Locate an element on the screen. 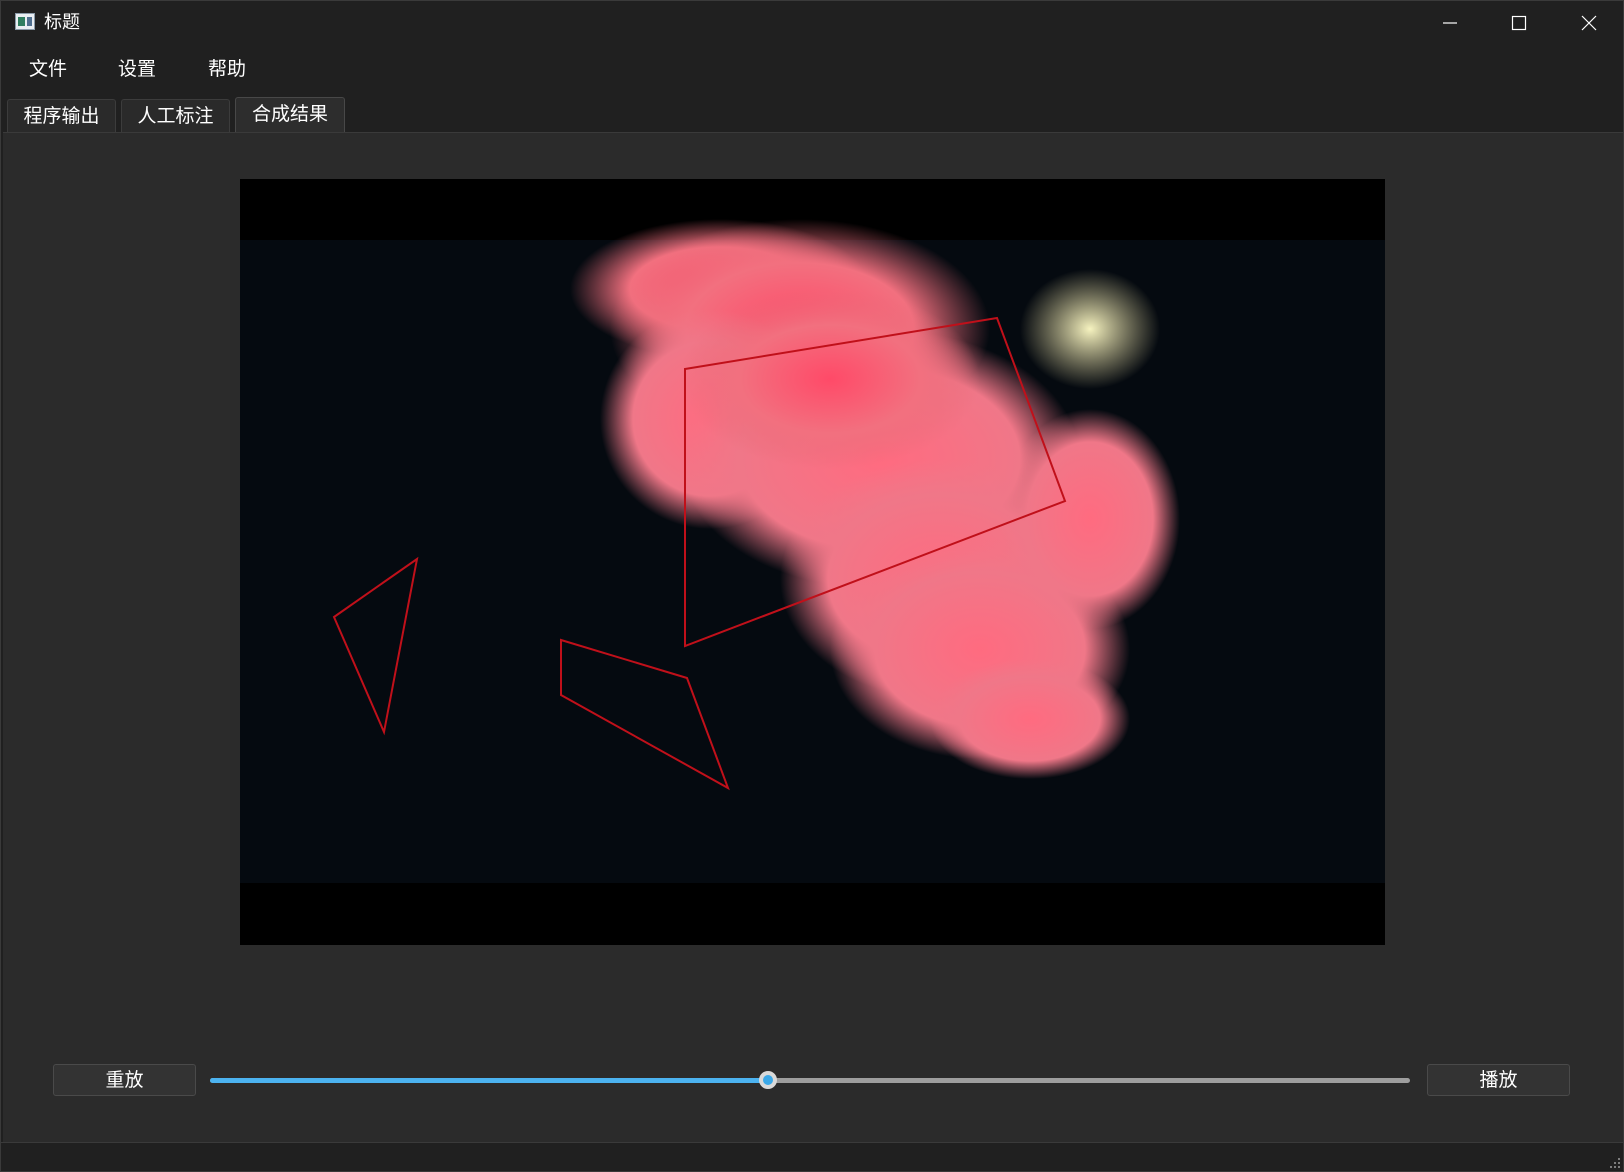 This screenshot has width=1624, height=1172. minimize-icon is located at coordinates (1450, 23).